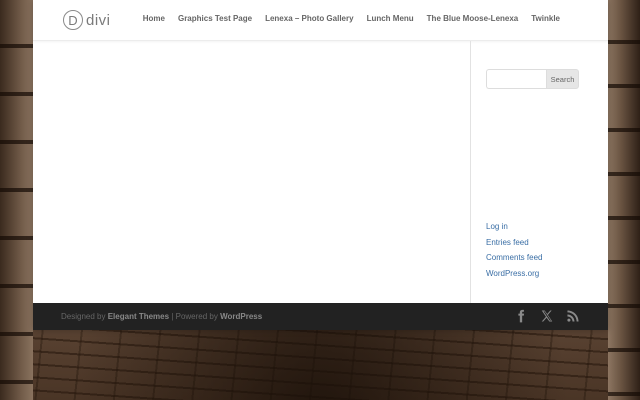 This screenshot has width=640, height=400. I want to click on x-twitter-icon, so click(547, 316).